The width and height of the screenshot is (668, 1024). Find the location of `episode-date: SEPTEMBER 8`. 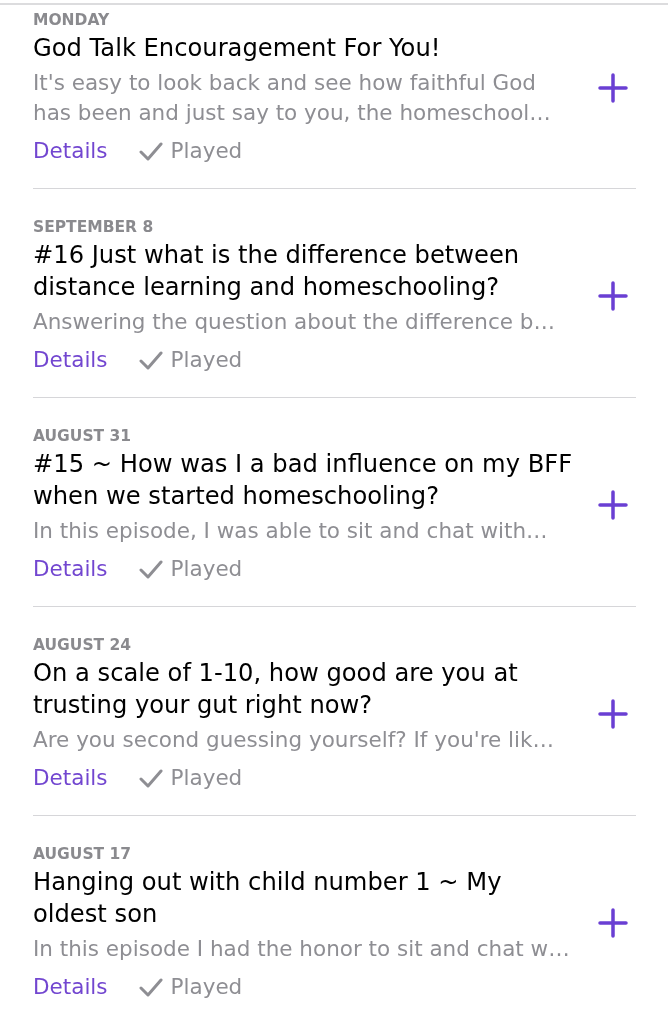

episode-date: SEPTEMBER 8 is located at coordinates (94, 227).